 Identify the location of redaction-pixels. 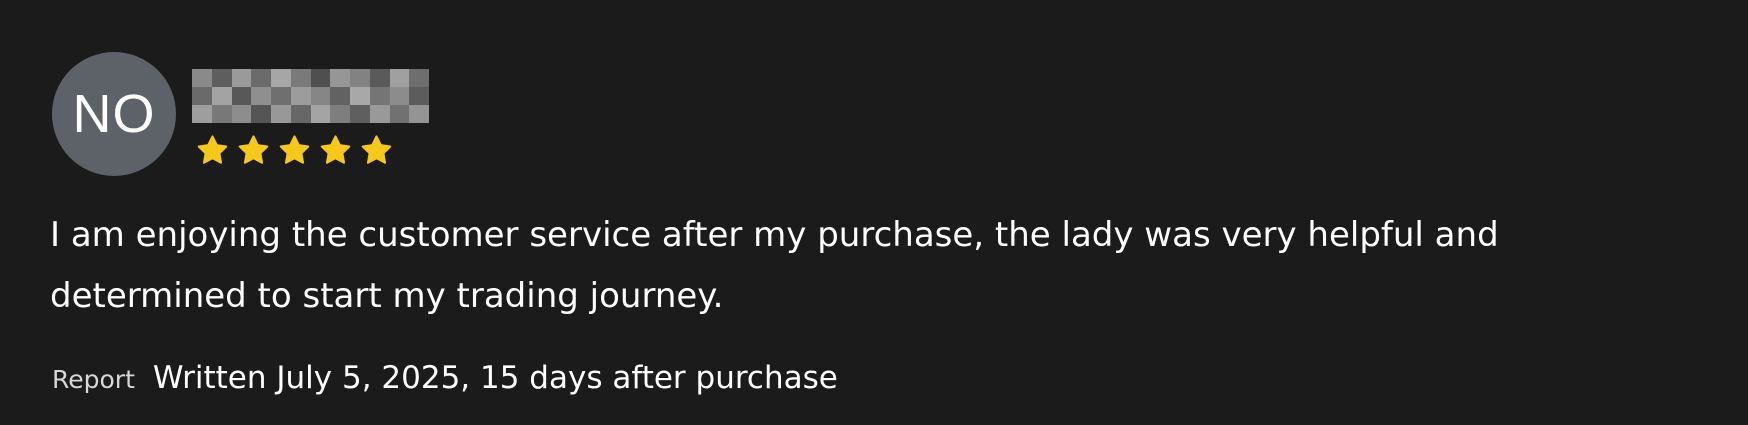
(310, 96).